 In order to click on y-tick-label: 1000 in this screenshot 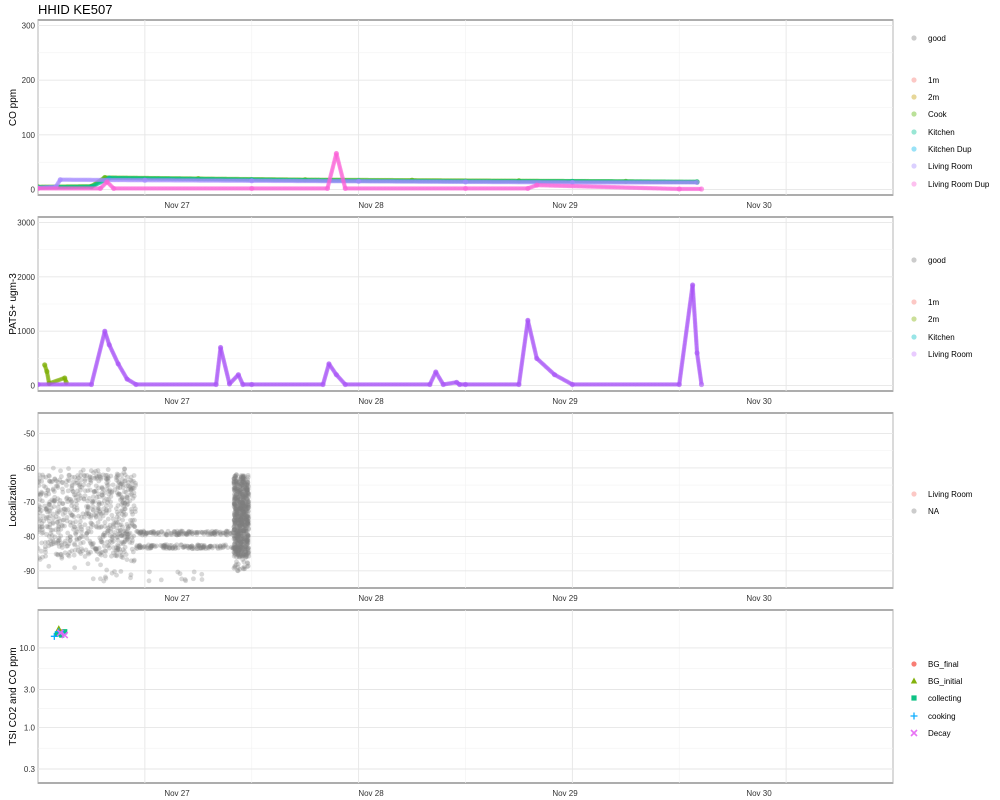, I will do `click(26, 331)`.